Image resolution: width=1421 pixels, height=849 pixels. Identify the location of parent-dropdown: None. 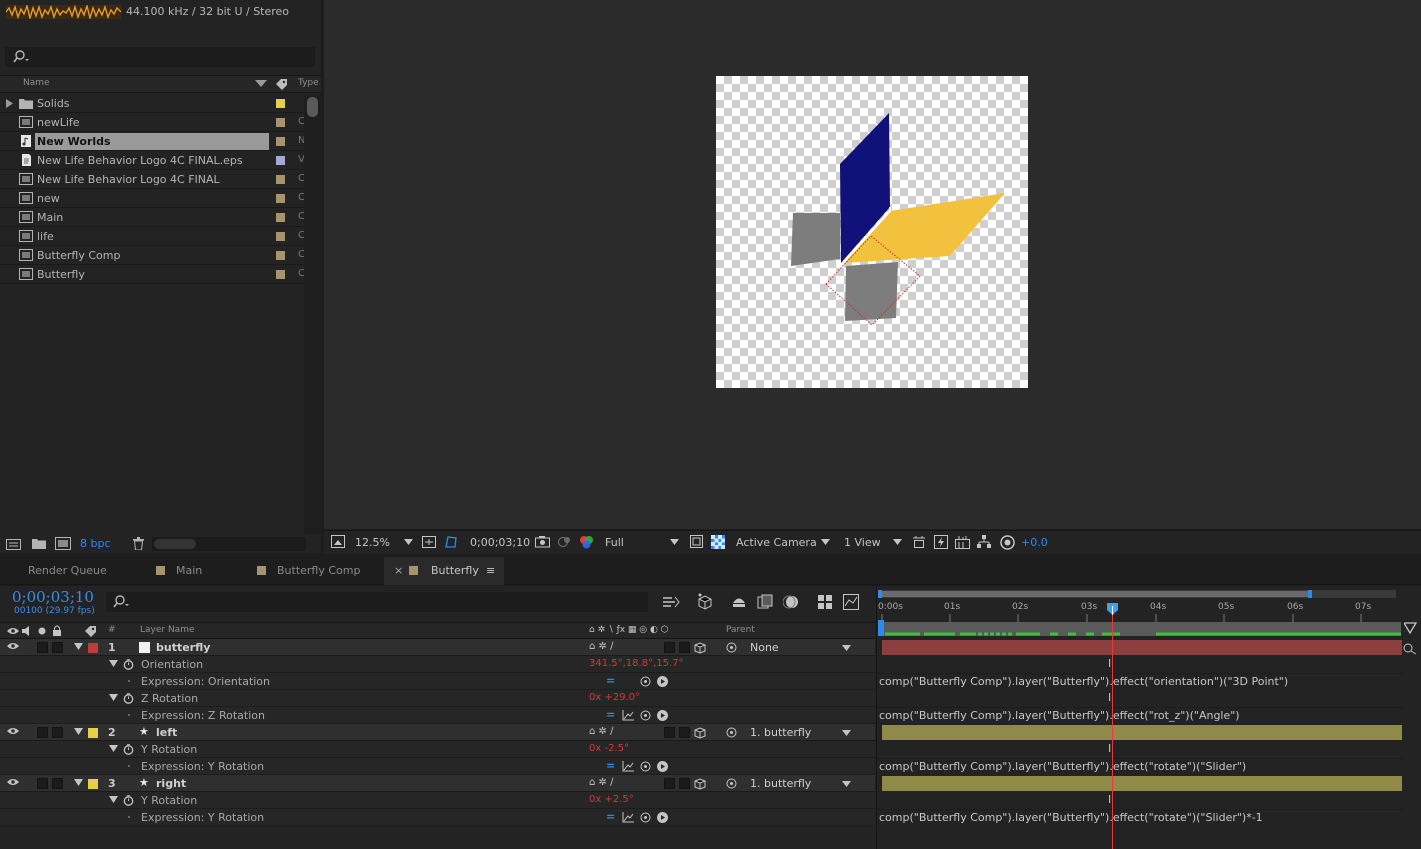
(801, 647).